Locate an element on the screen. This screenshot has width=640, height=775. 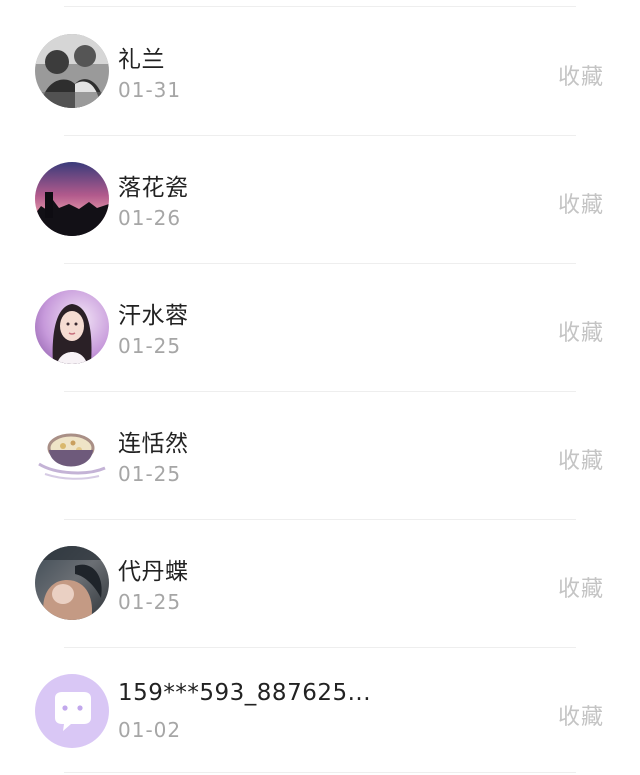
contact-name: 连恬然 is located at coordinates (153, 444).